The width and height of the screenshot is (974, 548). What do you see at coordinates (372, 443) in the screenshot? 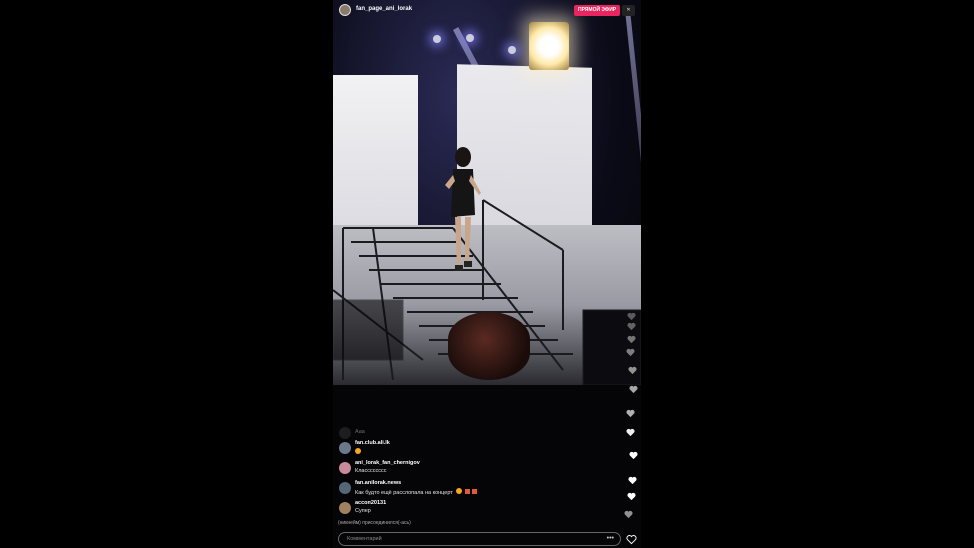
I see `commenter-username: fan.club.ali.lk` at bounding box center [372, 443].